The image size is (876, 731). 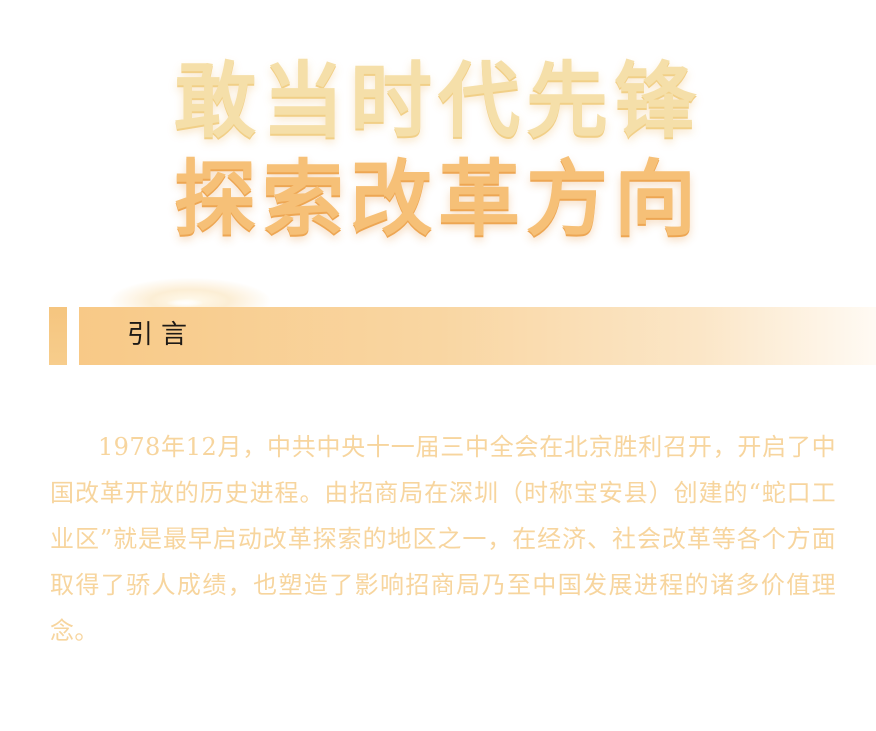 I want to click on headline-line-2: 探索改革方向, so click(x=437, y=199).